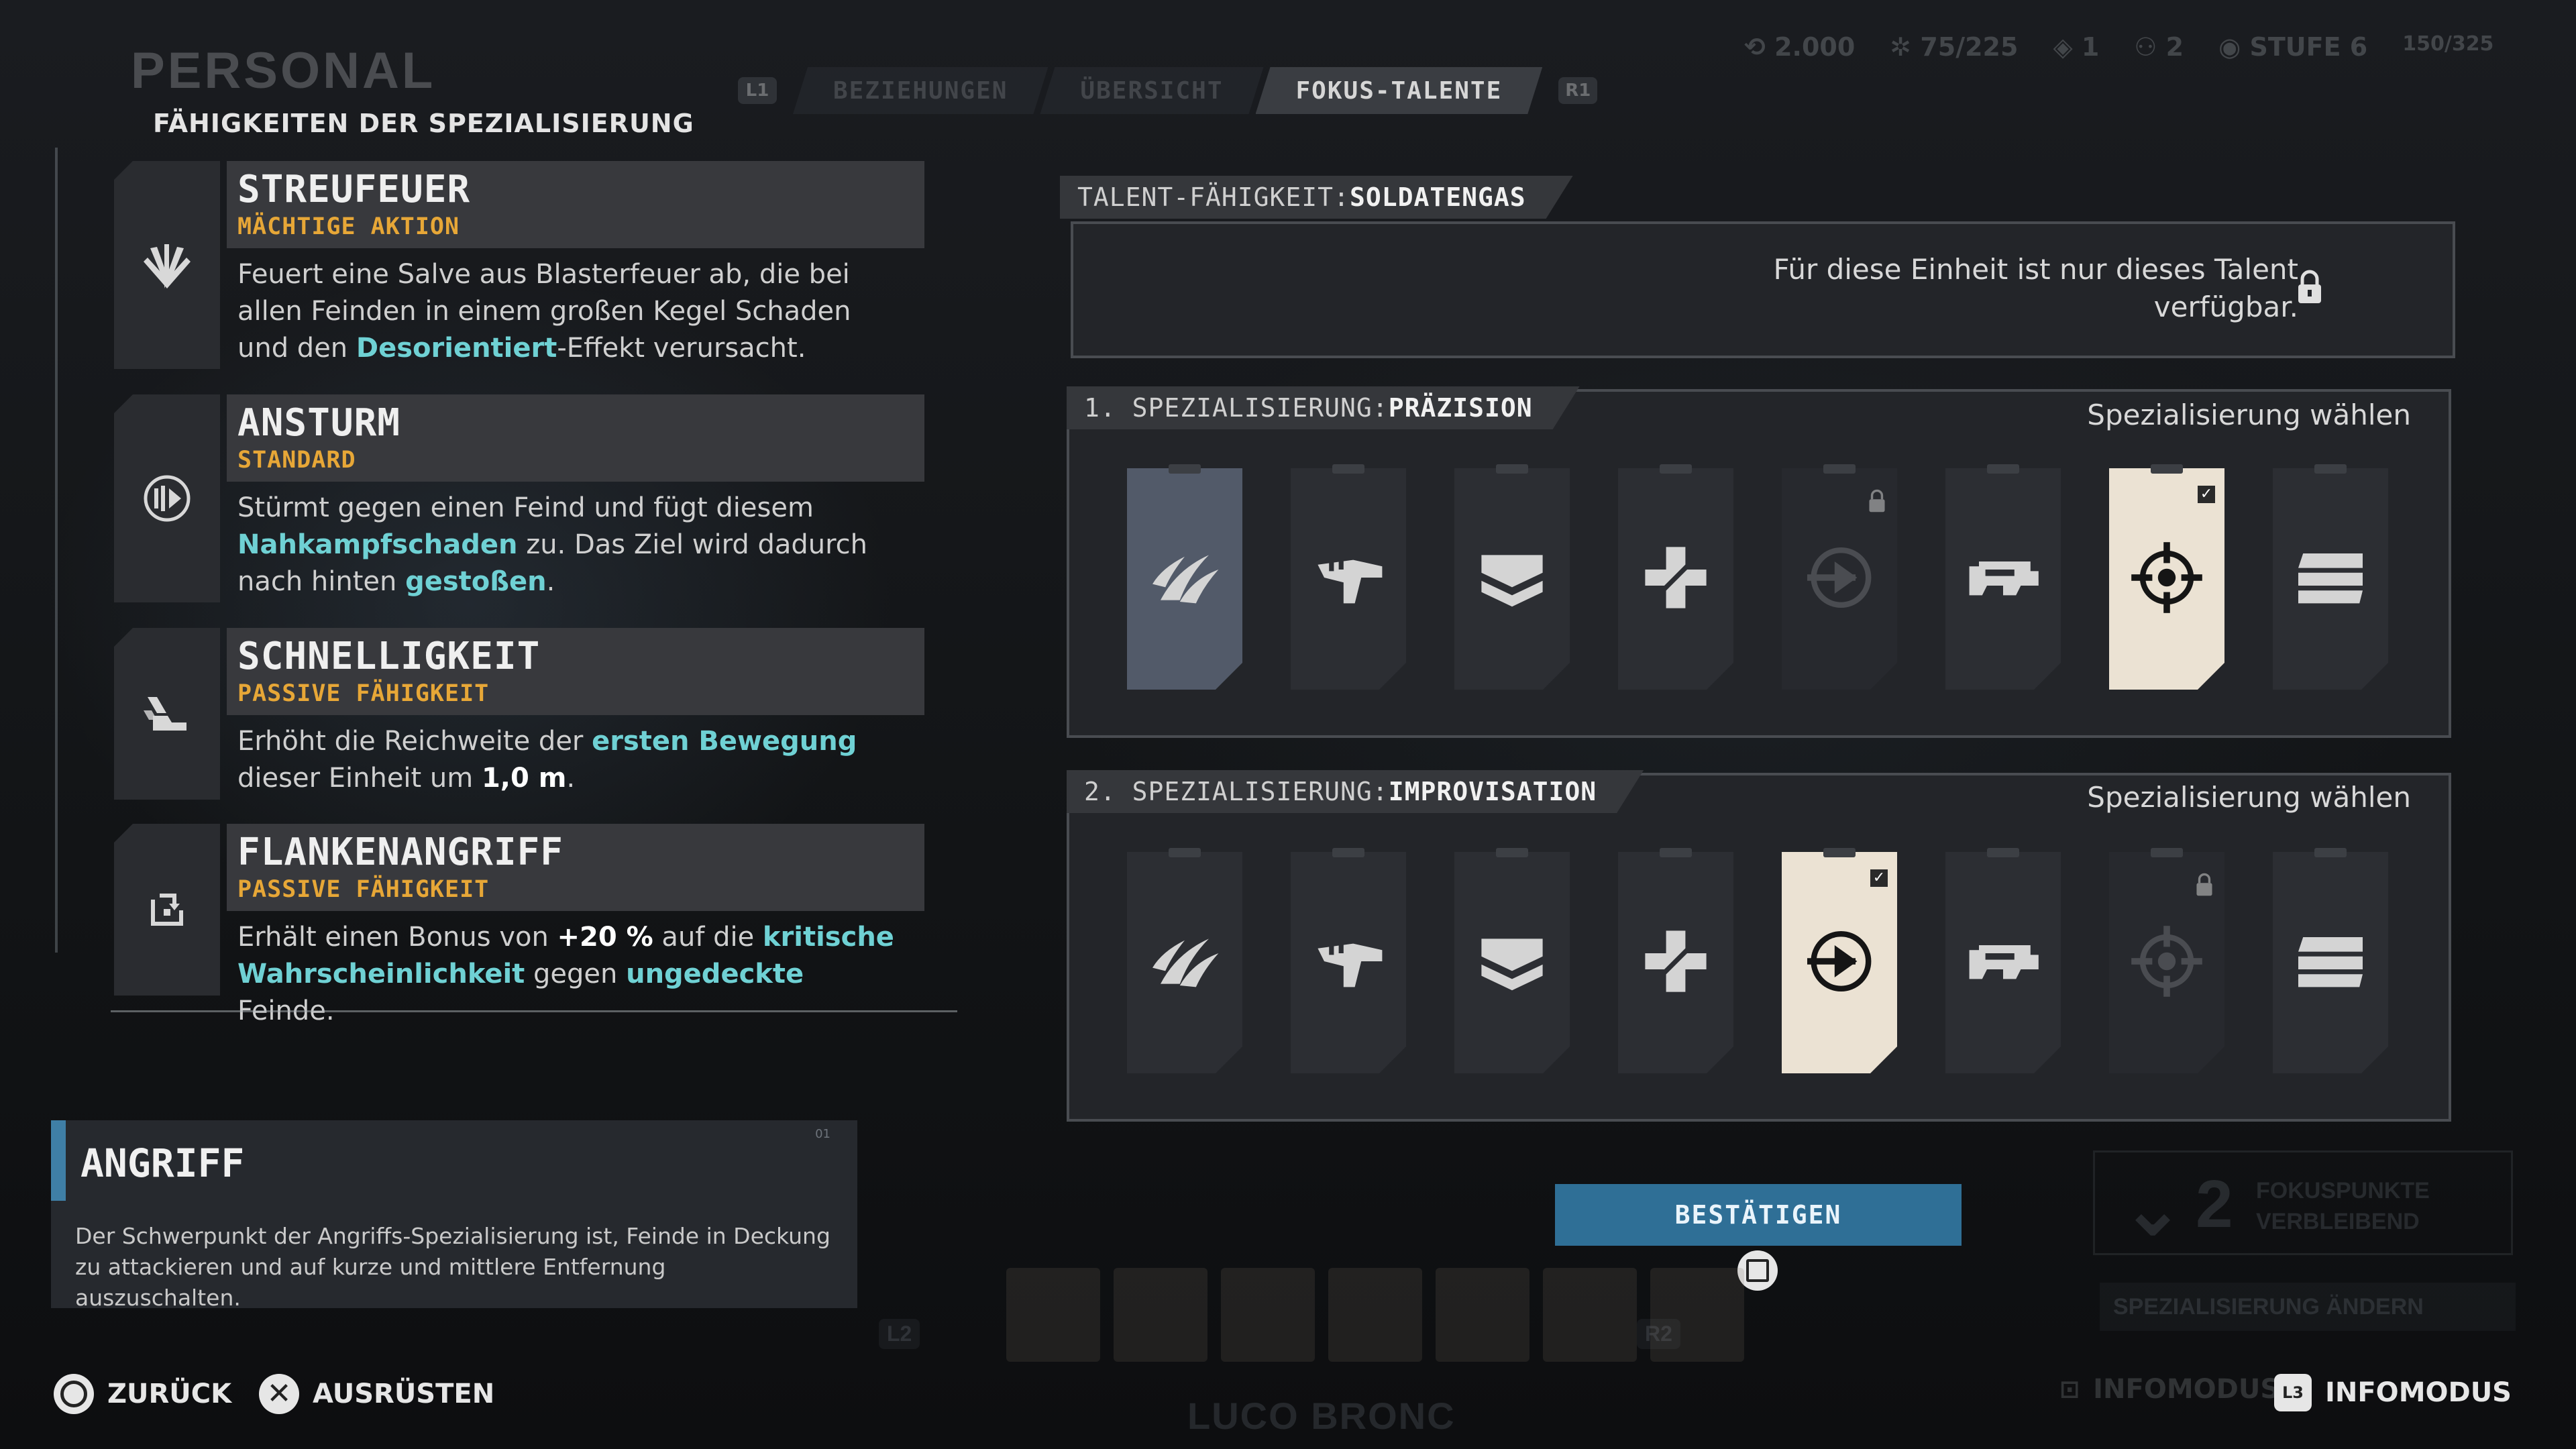 The height and width of the screenshot is (1449, 2576). What do you see at coordinates (279, 1394) in the screenshot?
I see `cross-button-icon: ✕` at bounding box center [279, 1394].